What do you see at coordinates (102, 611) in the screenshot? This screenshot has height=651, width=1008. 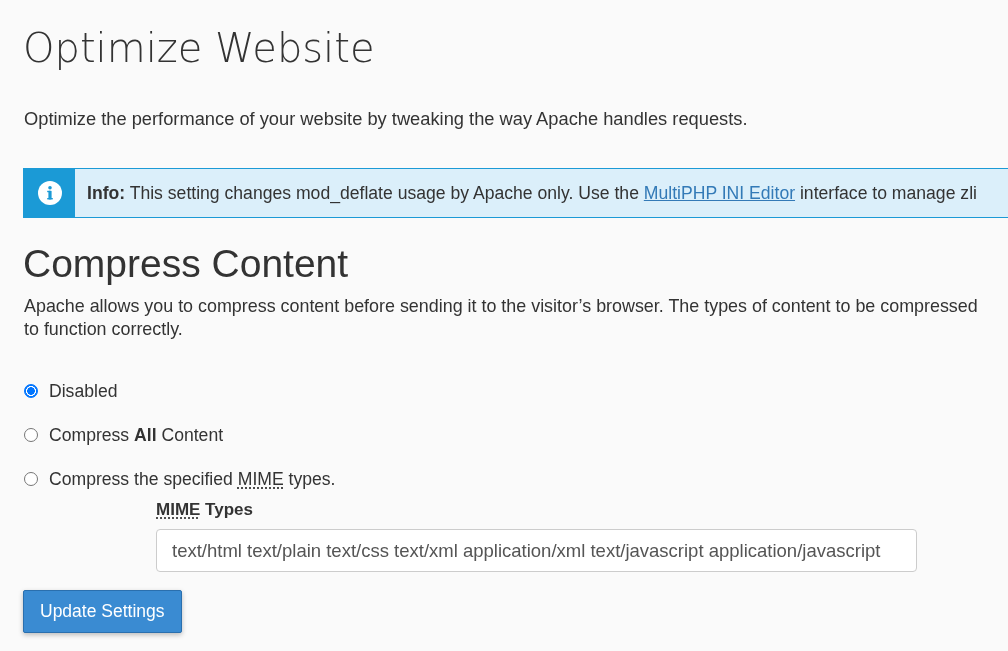 I see `update-settings-button: Update Settings` at bounding box center [102, 611].